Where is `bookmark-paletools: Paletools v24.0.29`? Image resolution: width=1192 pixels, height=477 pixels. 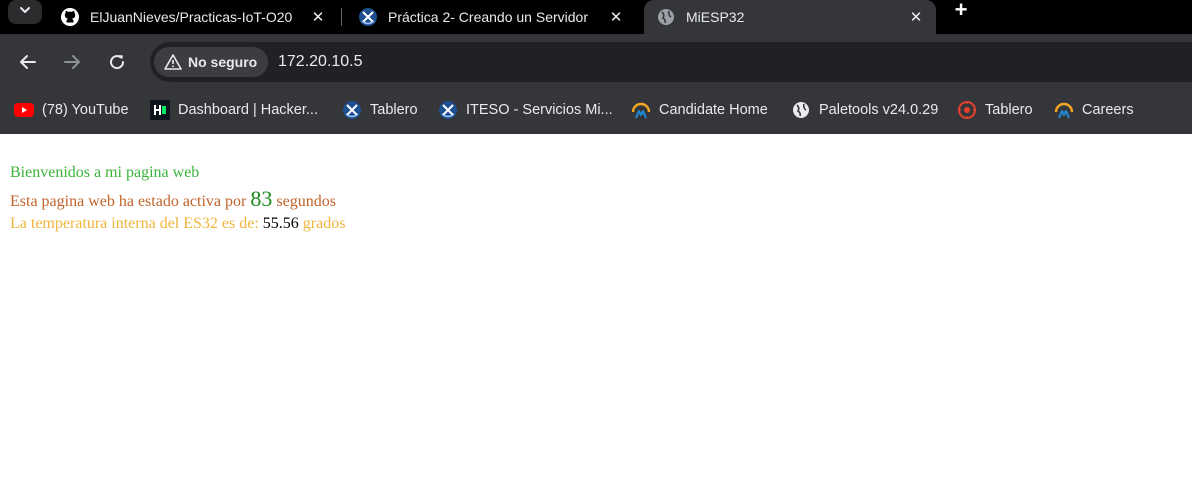
bookmark-paletools: Paletools v24.0.29 is located at coordinates (864, 110).